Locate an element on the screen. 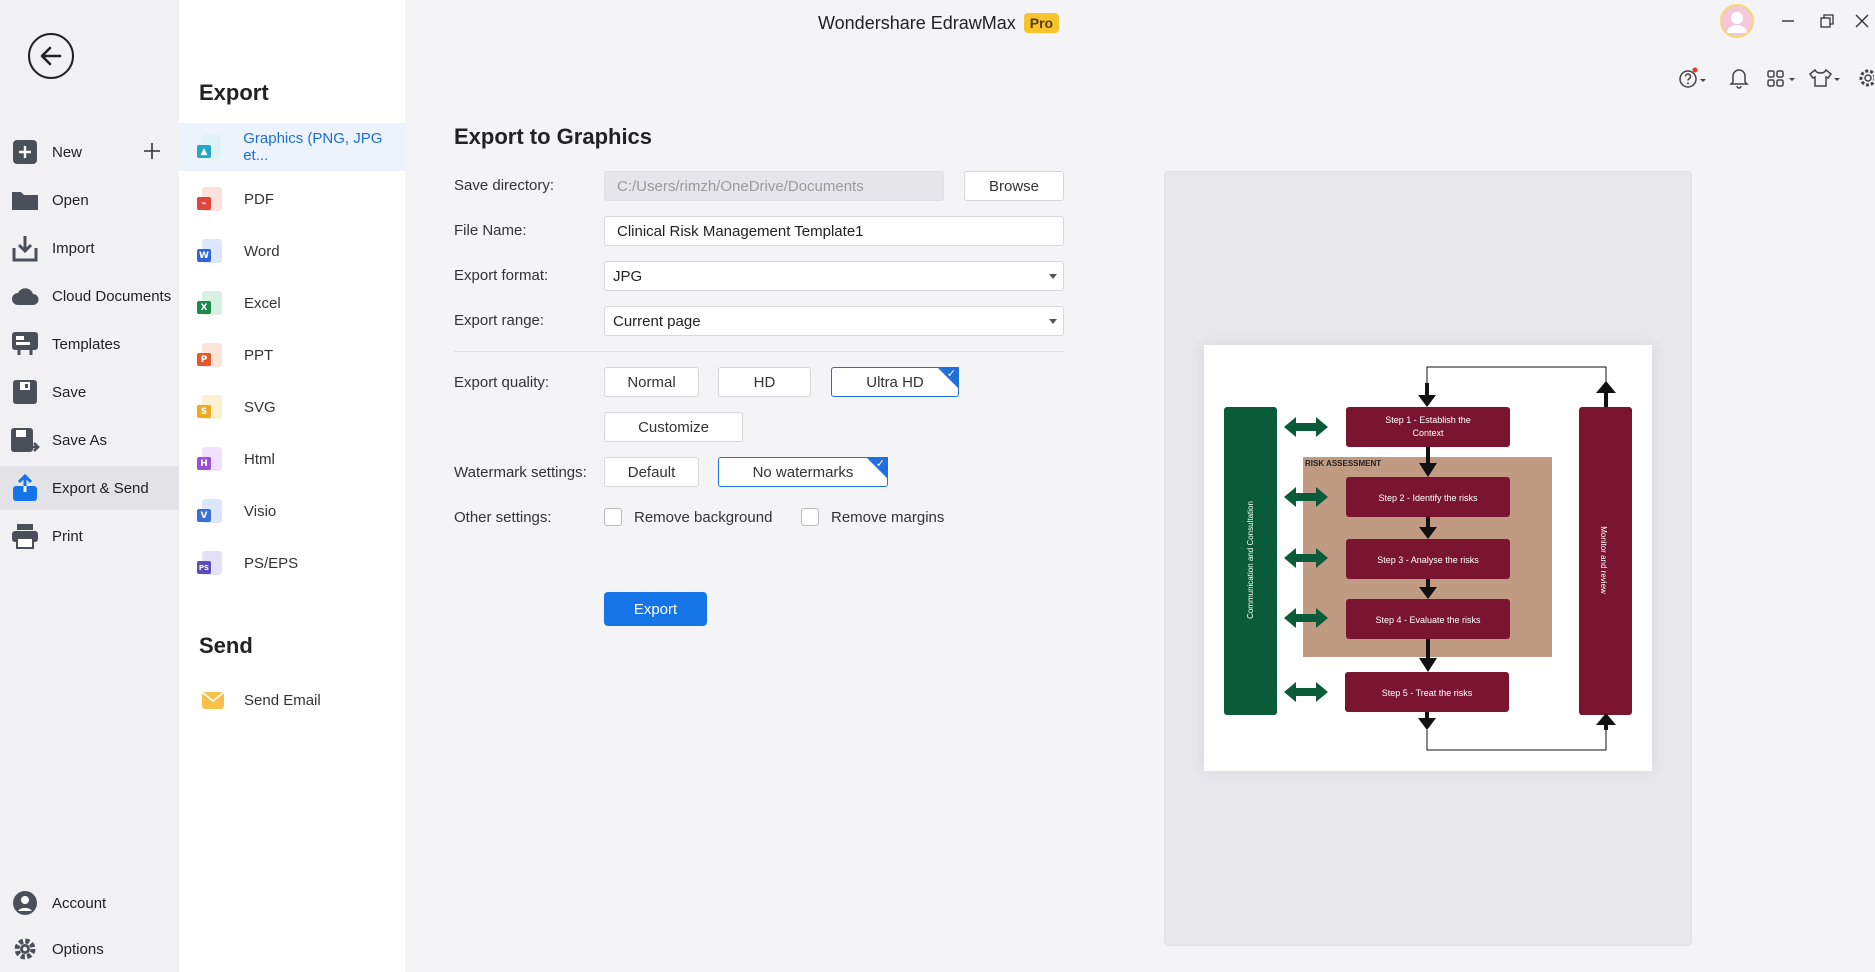 The height and width of the screenshot is (972, 1875). apps-button is located at coordinates (1782, 78).